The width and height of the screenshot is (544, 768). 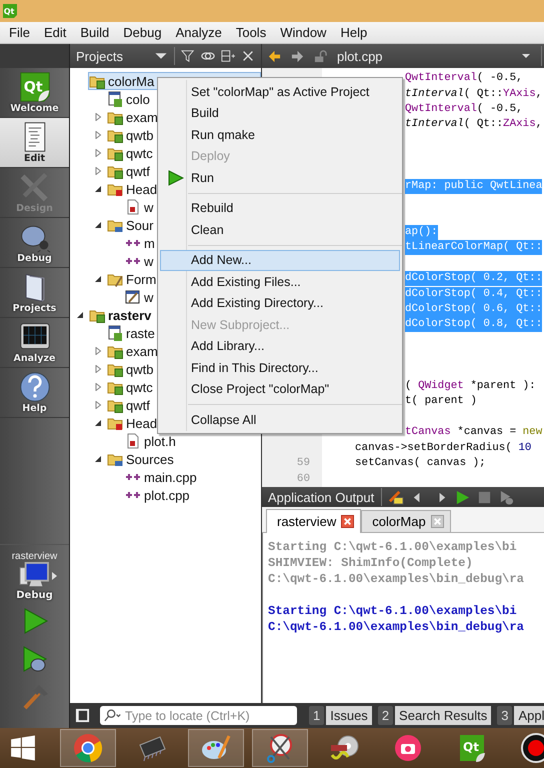 What do you see at coordinates (138, 99) in the screenshot?
I see `tree-label: colo` at bounding box center [138, 99].